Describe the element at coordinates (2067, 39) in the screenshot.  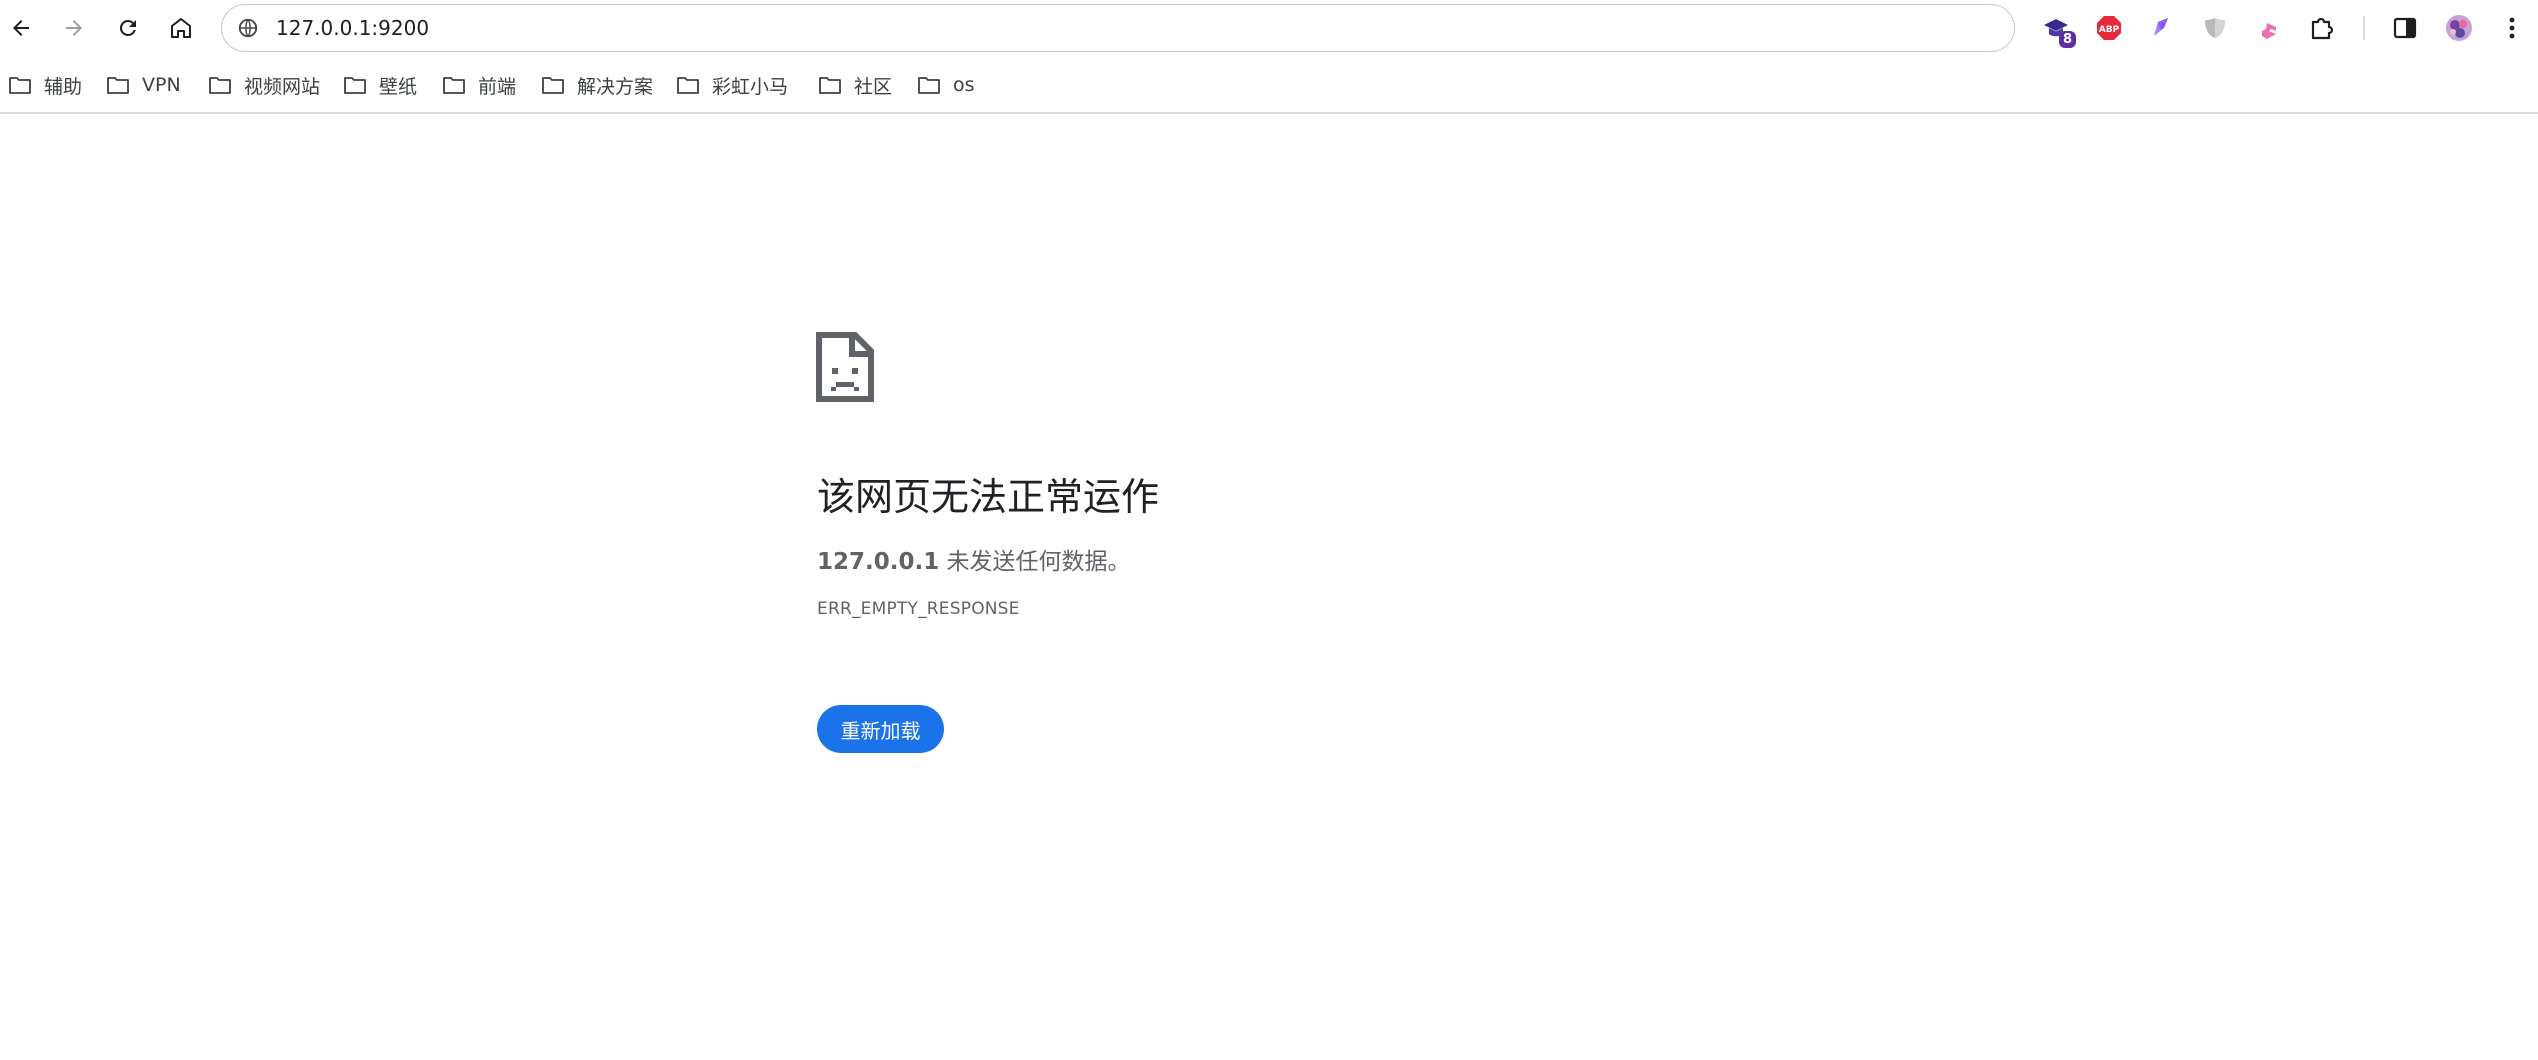
I see `extension-badge: 8` at that location.